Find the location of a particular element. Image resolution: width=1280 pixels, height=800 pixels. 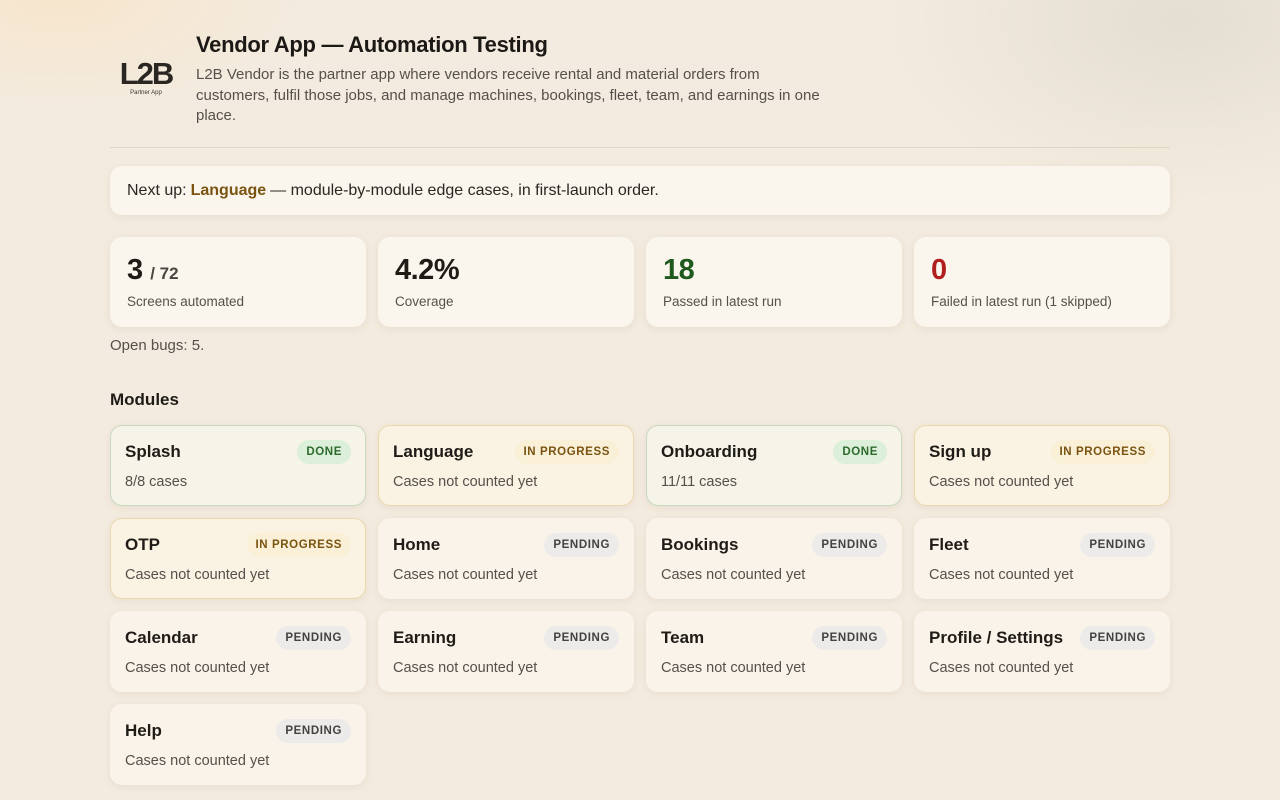

module-card-calendar: Calendar PENDING Cases not counted yet is located at coordinates (238, 651).